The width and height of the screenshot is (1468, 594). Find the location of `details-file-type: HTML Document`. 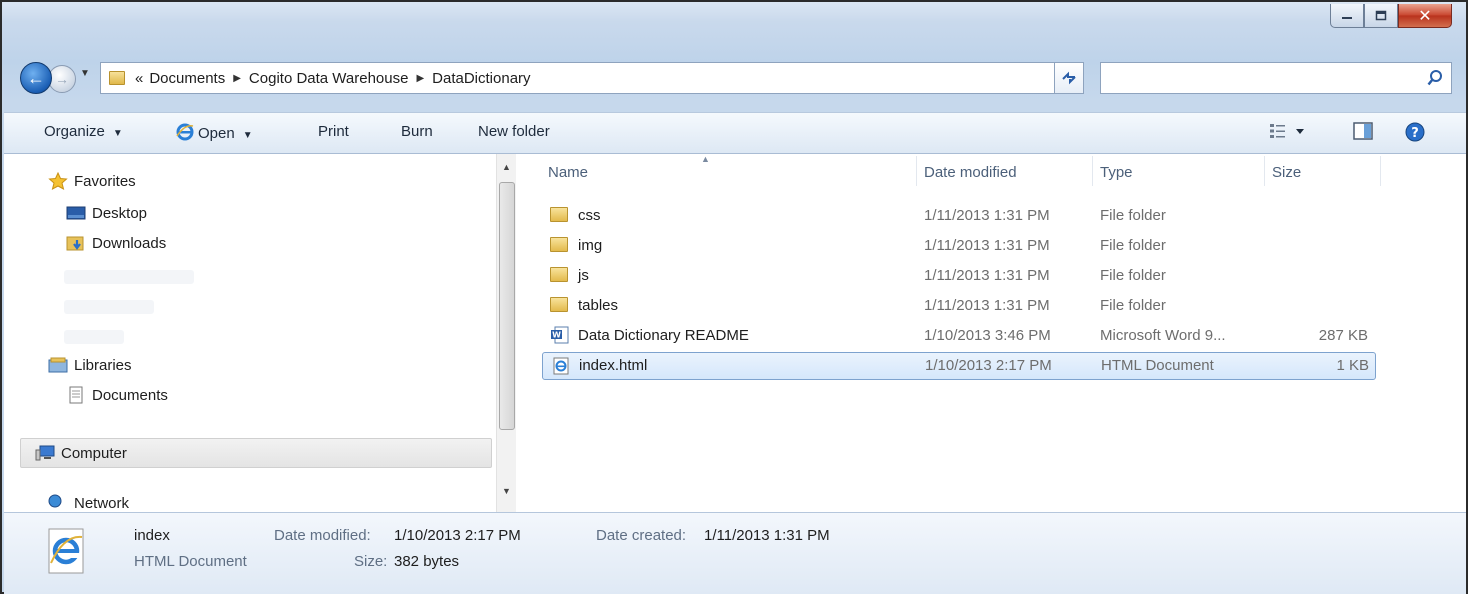

details-file-type: HTML Document is located at coordinates (190, 561).